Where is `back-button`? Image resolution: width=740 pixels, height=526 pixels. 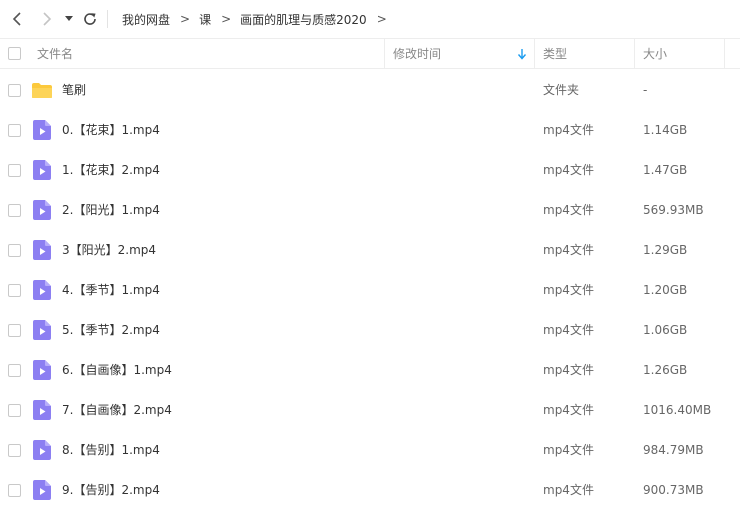
back-button is located at coordinates (17, 19).